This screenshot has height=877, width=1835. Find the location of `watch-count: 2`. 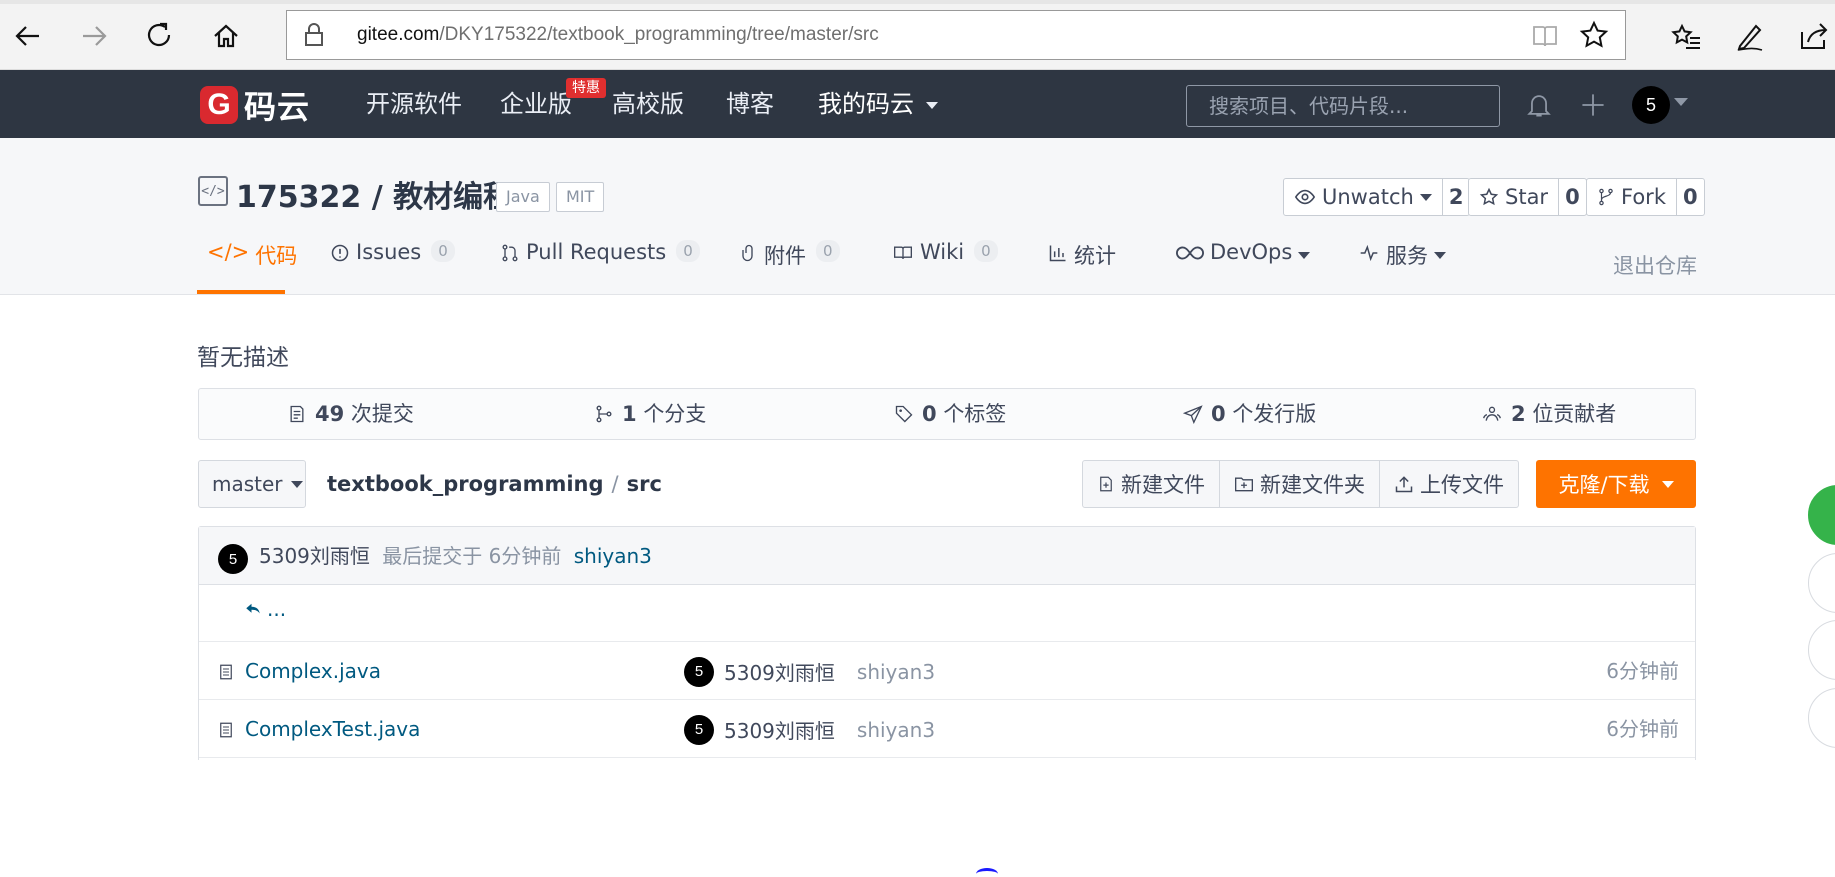

watch-count: 2 is located at coordinates (1456, 197).